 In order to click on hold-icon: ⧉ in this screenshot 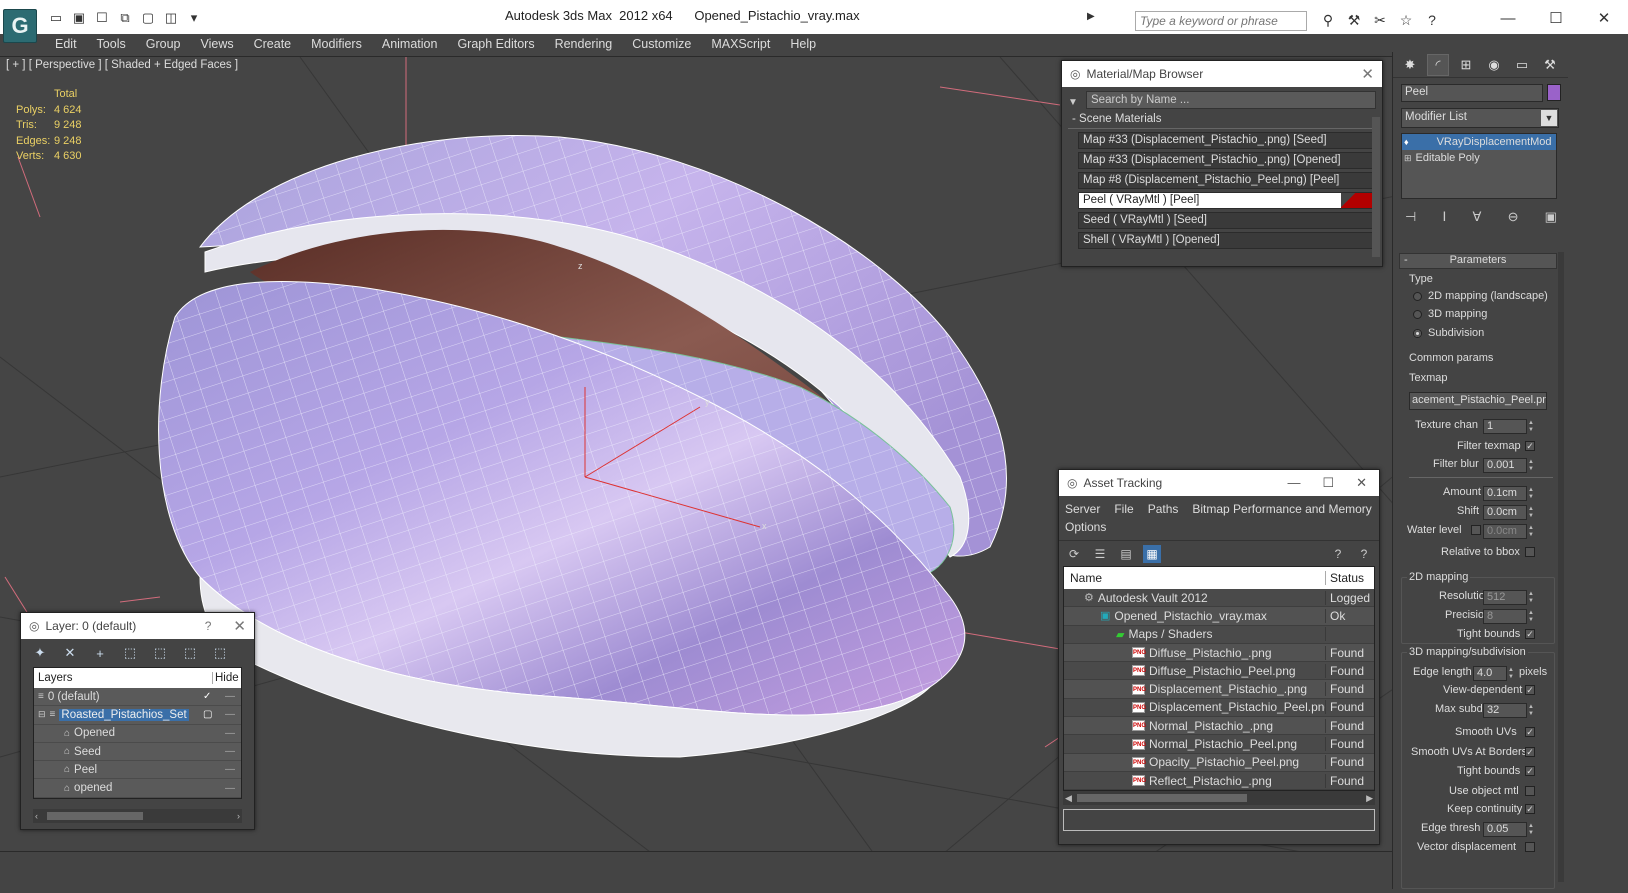, I will do `click(125, 18)`.